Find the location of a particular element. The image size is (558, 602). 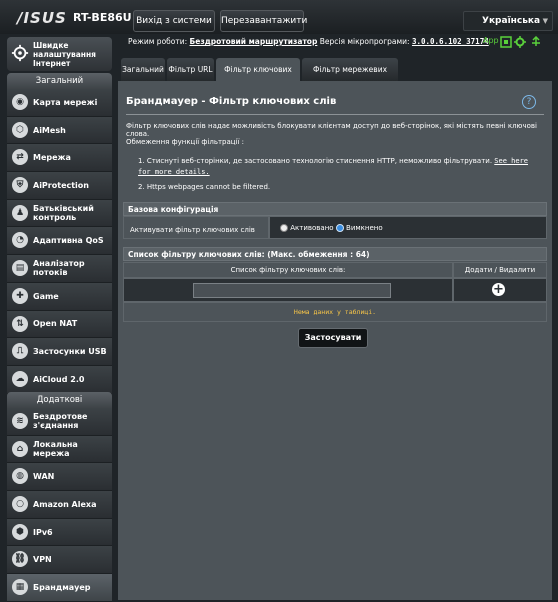

sidebar-item-label: VPN is located at coordinates (42, 560).